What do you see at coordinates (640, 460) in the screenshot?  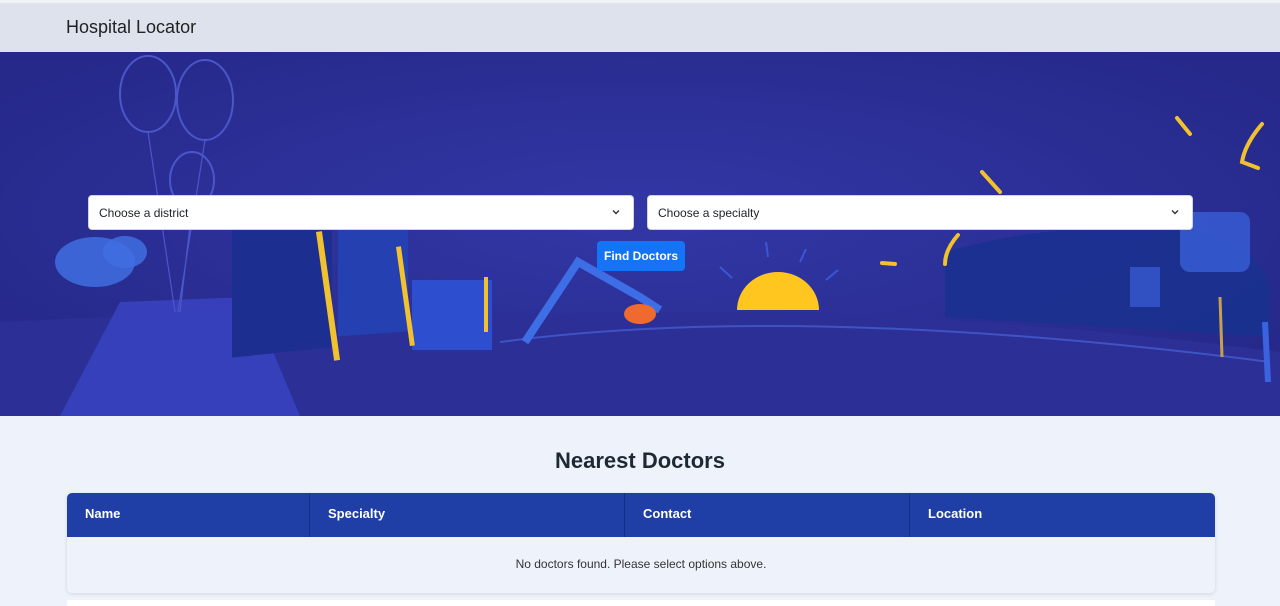 I see `results-title: Nearest Doctors` at bounding box center [640, 460].